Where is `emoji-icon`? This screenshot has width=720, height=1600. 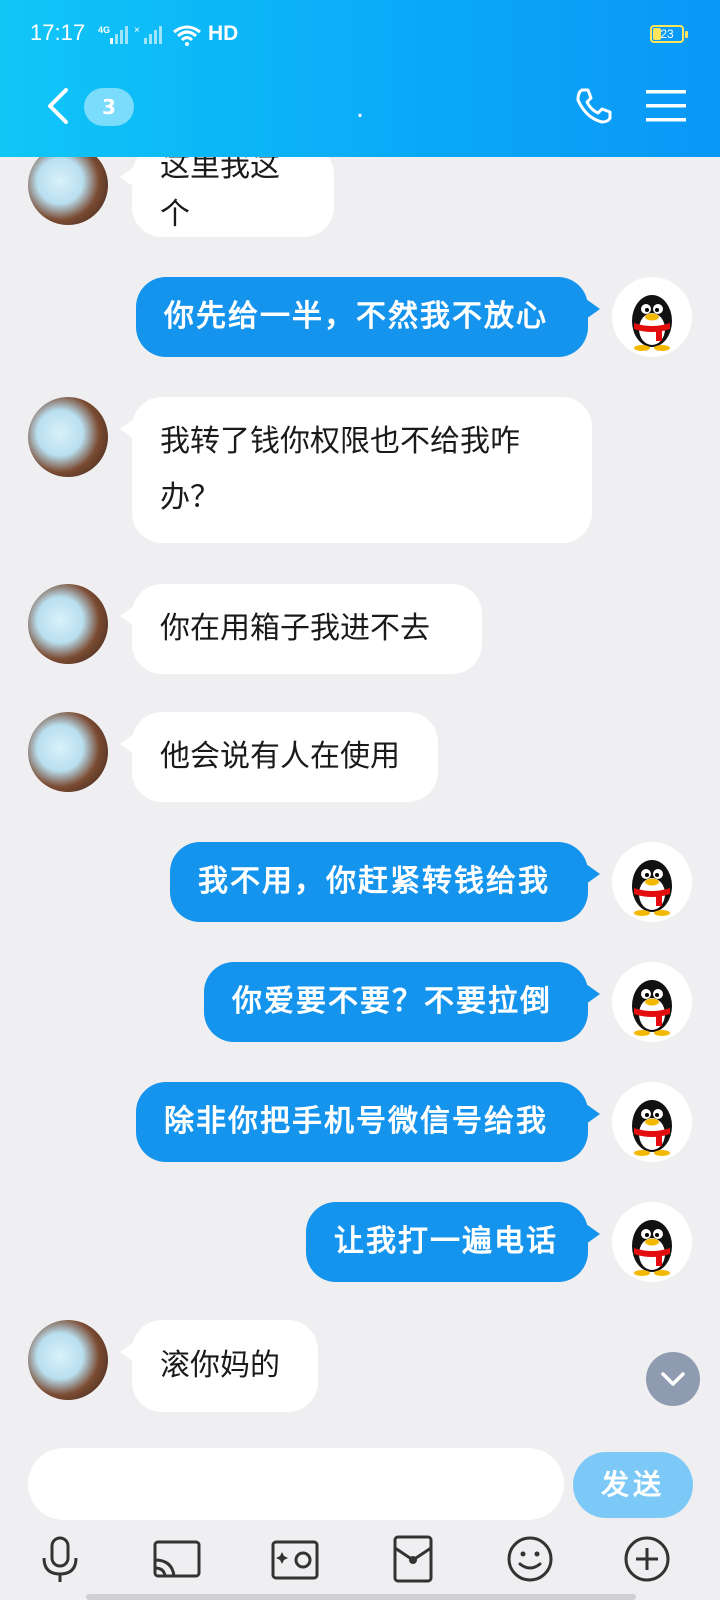 emoji-icon is located at coordinates (530, 1559).